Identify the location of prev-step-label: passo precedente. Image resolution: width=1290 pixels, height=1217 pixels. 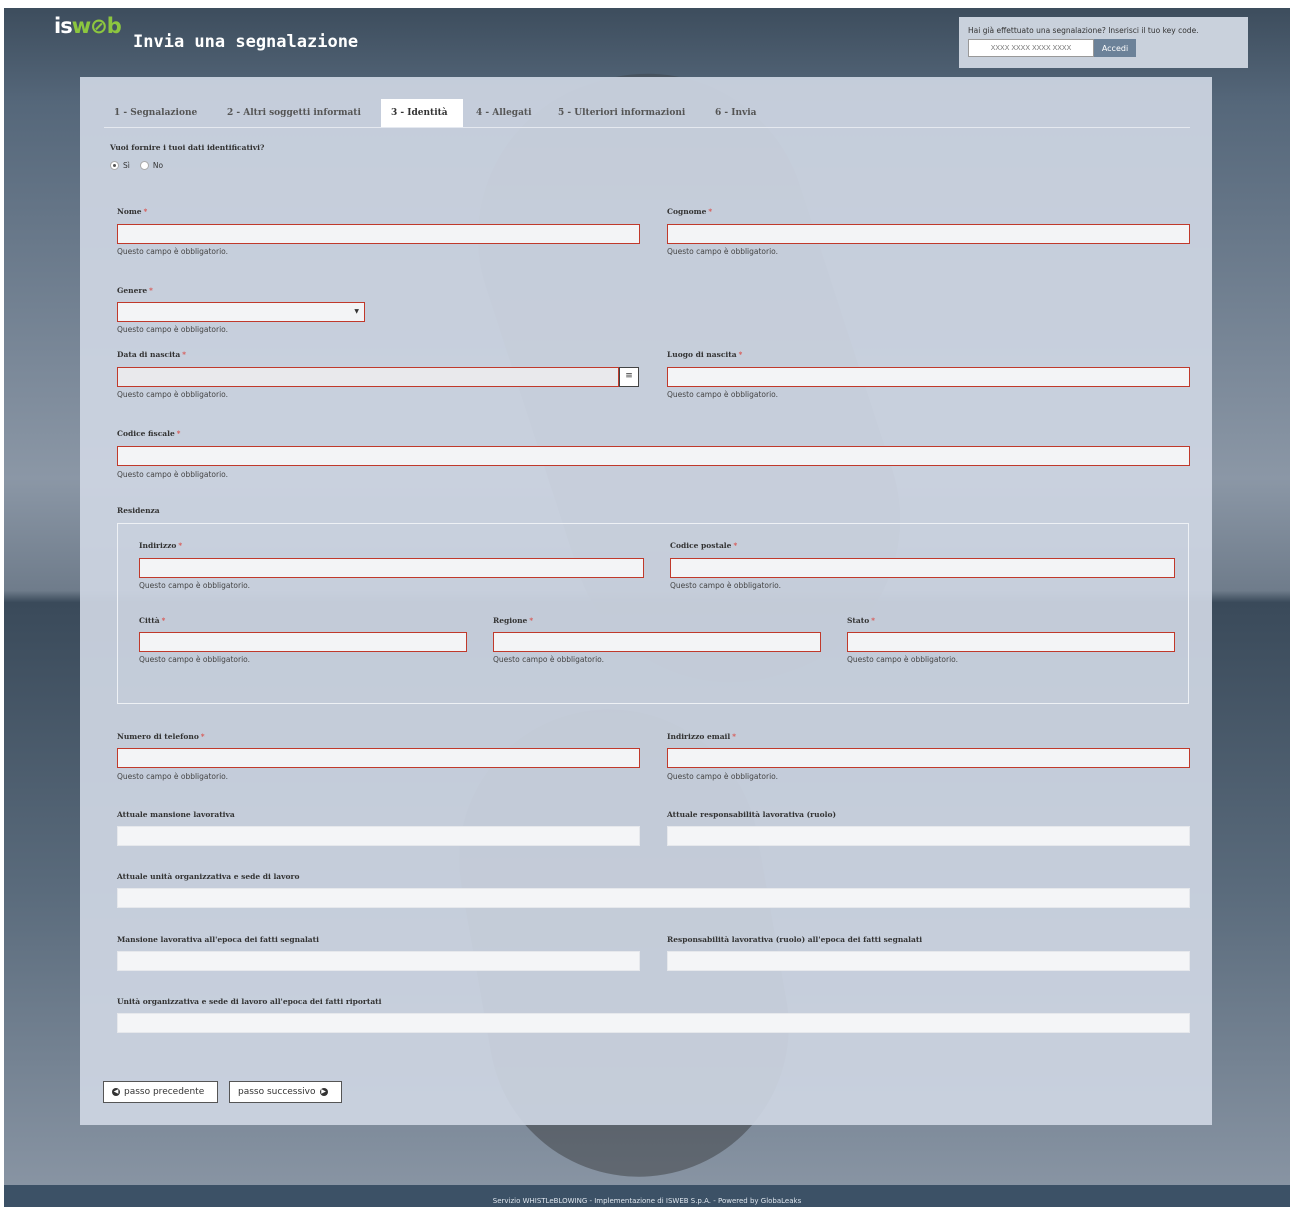
(164, 1092).